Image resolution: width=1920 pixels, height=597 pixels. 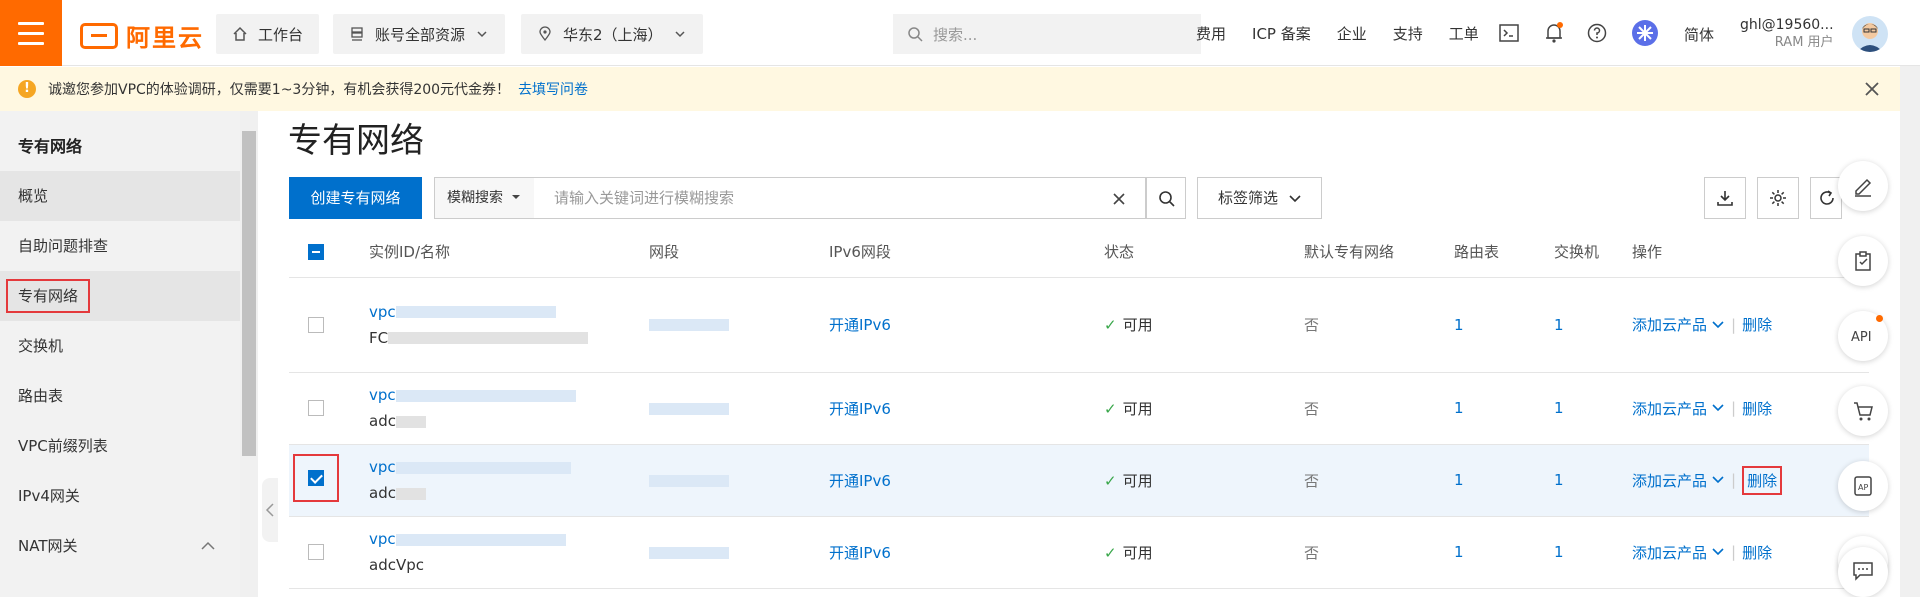 What do you see at coordinates (1504, 252) in the screenshot?
I see `column-header-route-table: 路由表` at bounding box center [1504, 252].